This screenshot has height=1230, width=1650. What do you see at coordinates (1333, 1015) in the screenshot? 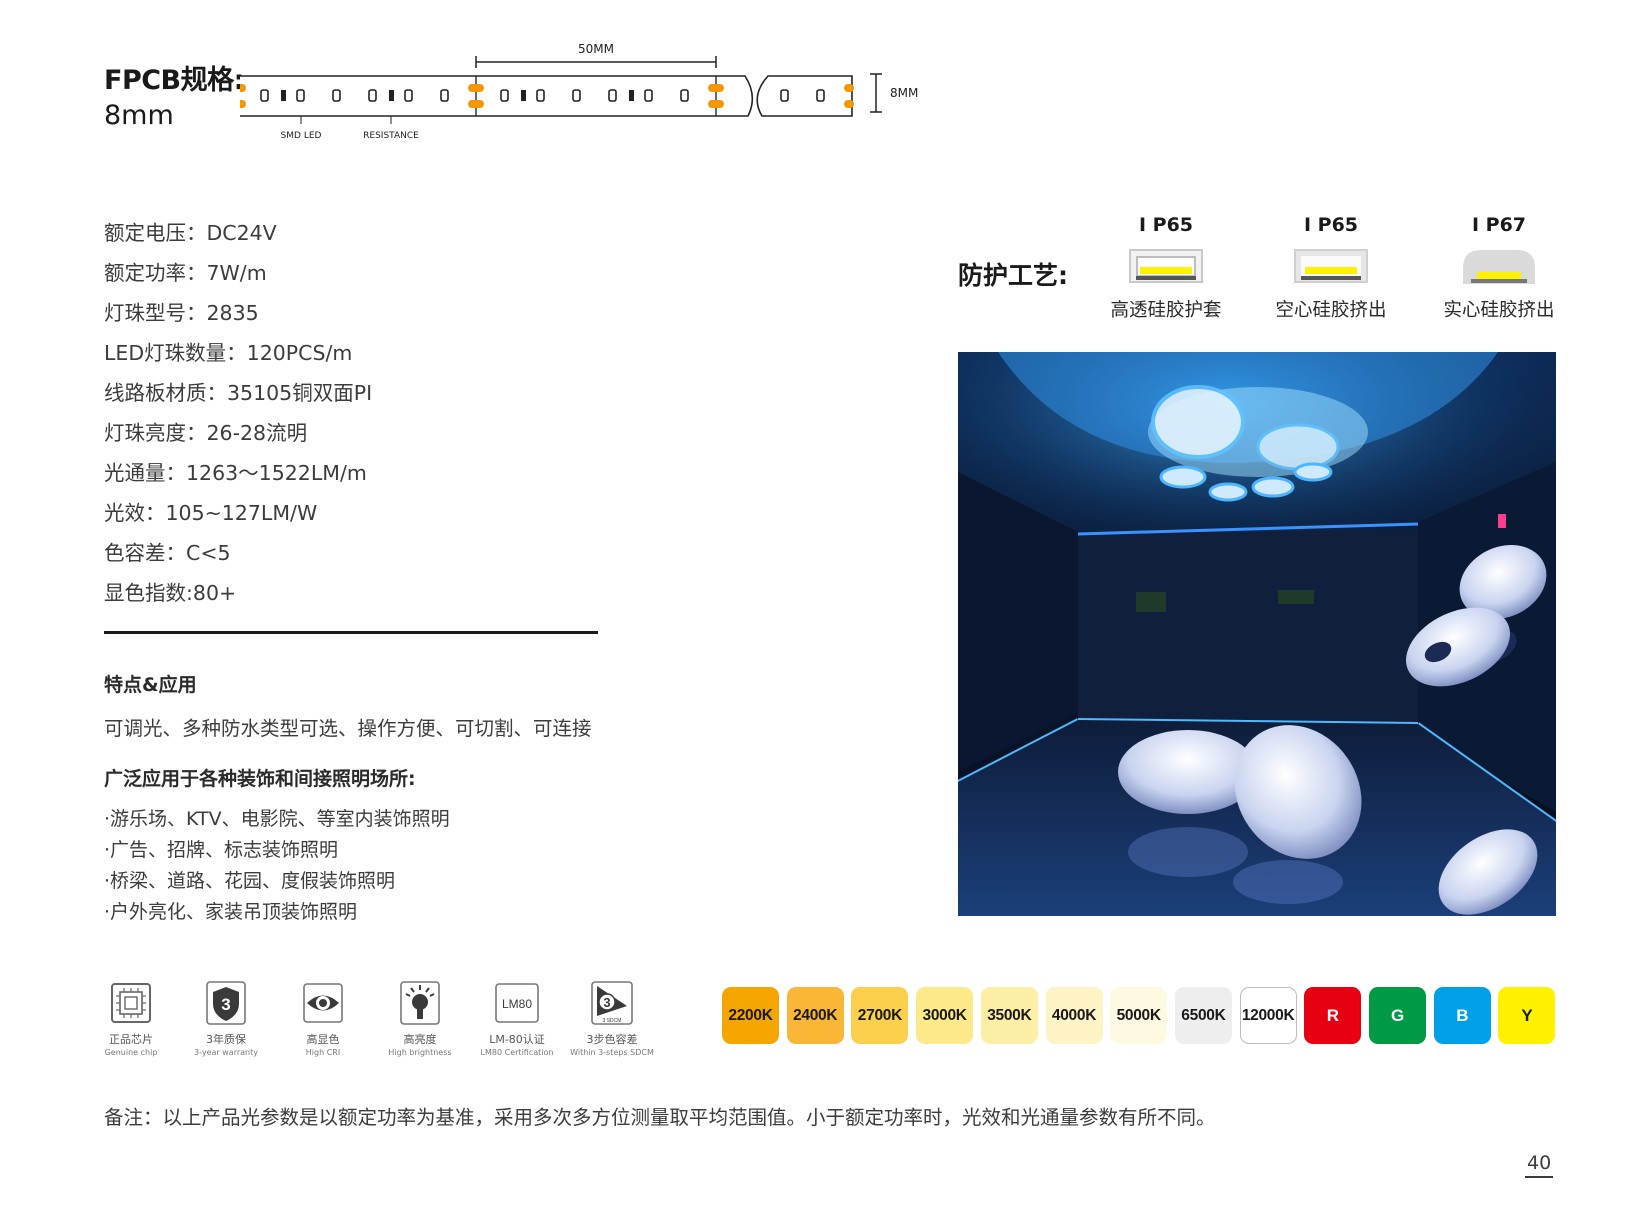
I see `color-chip-r: R` at bounding box center [1333, 1015].